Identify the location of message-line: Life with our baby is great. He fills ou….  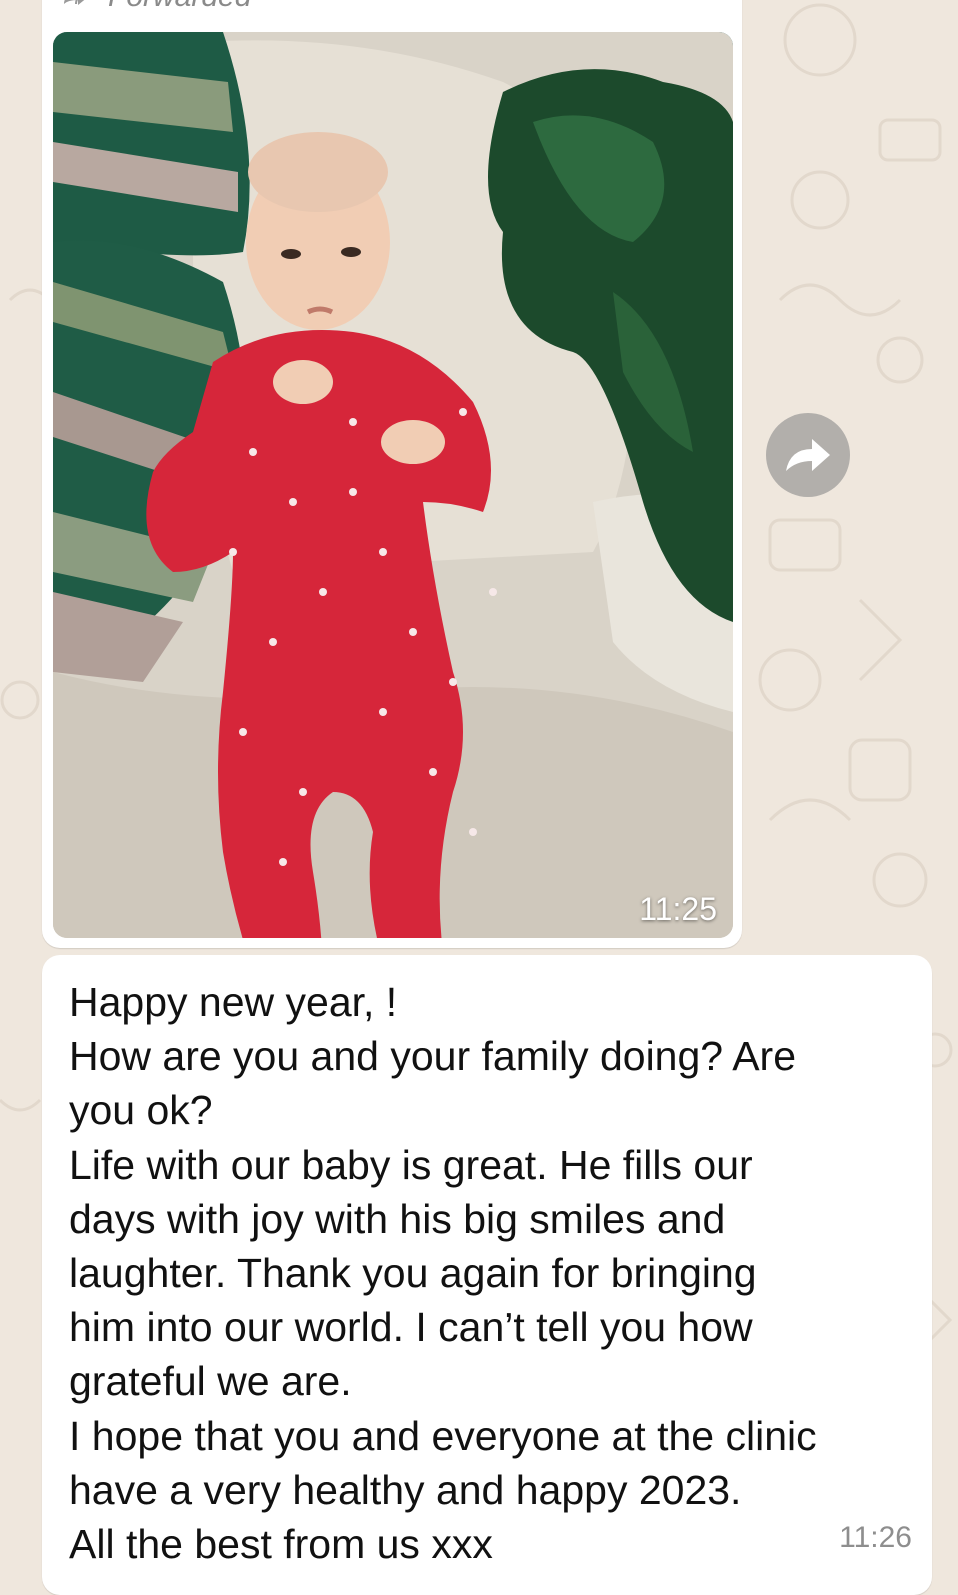
(411, 1164).